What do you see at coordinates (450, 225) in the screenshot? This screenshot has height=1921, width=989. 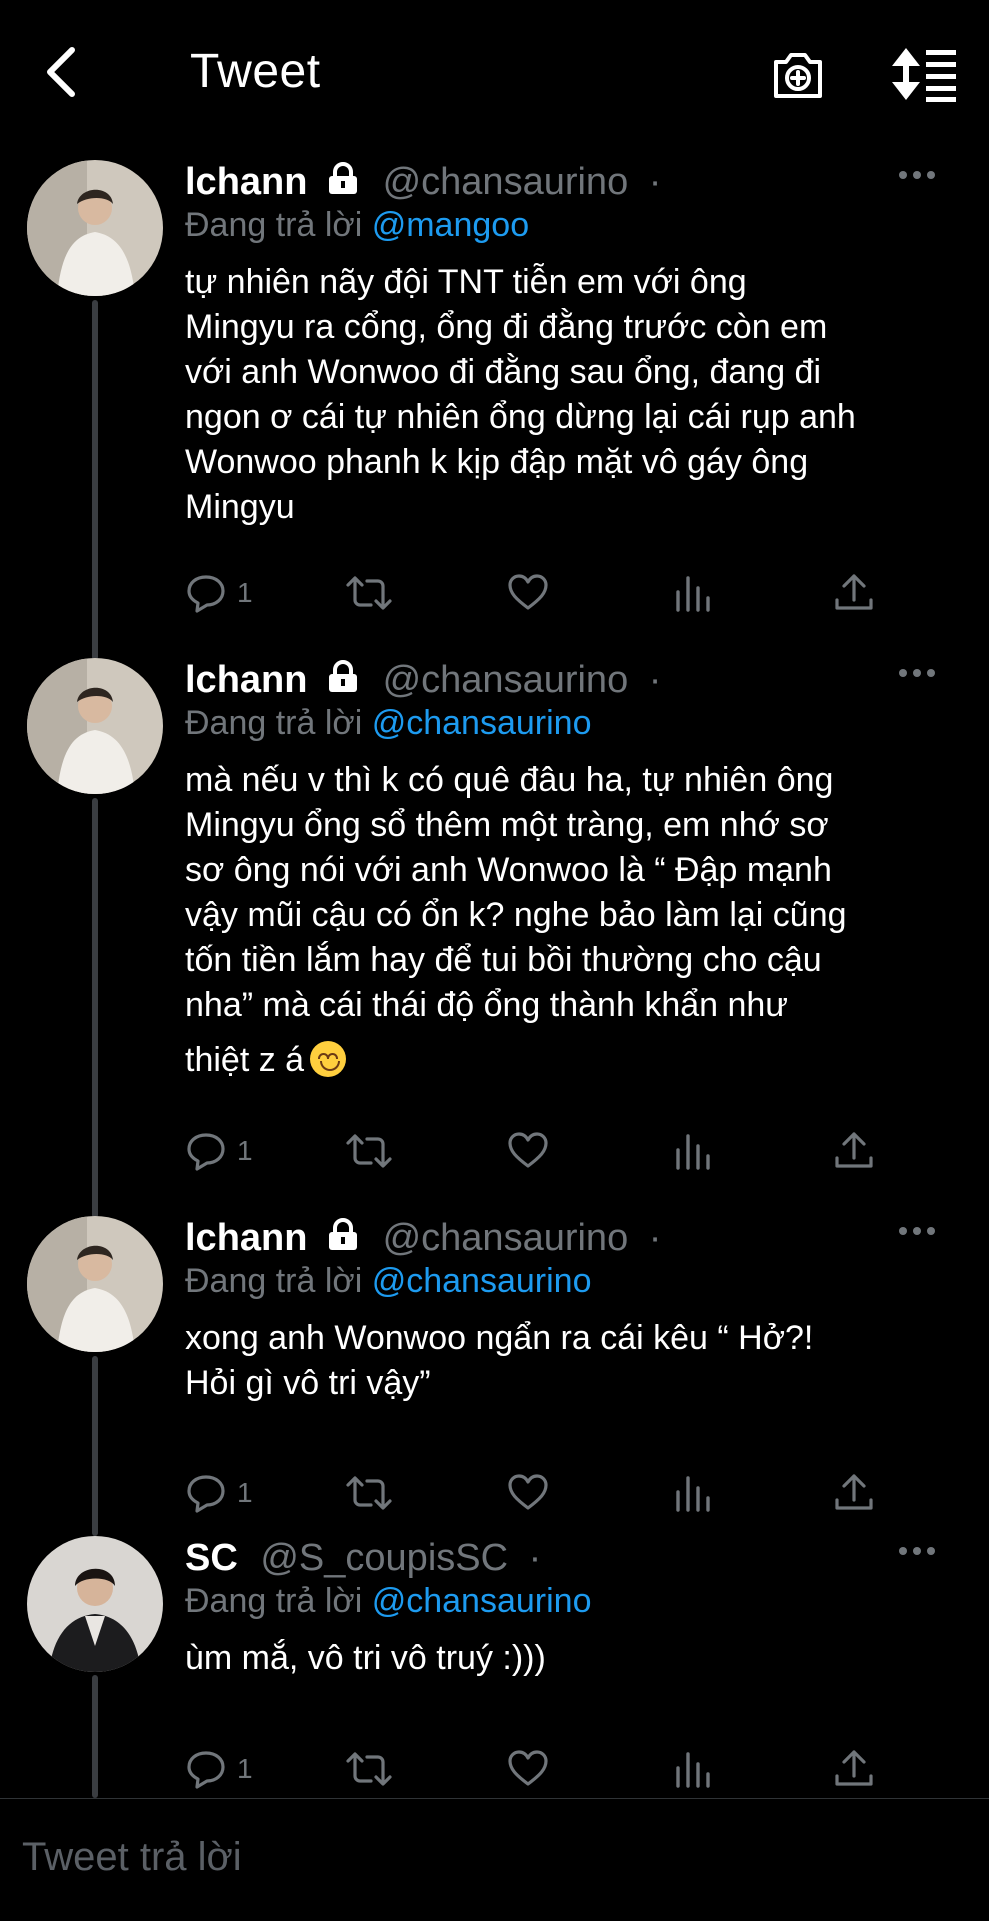 I see `mention-link: @mangoo` at bounding box center [450, 225].